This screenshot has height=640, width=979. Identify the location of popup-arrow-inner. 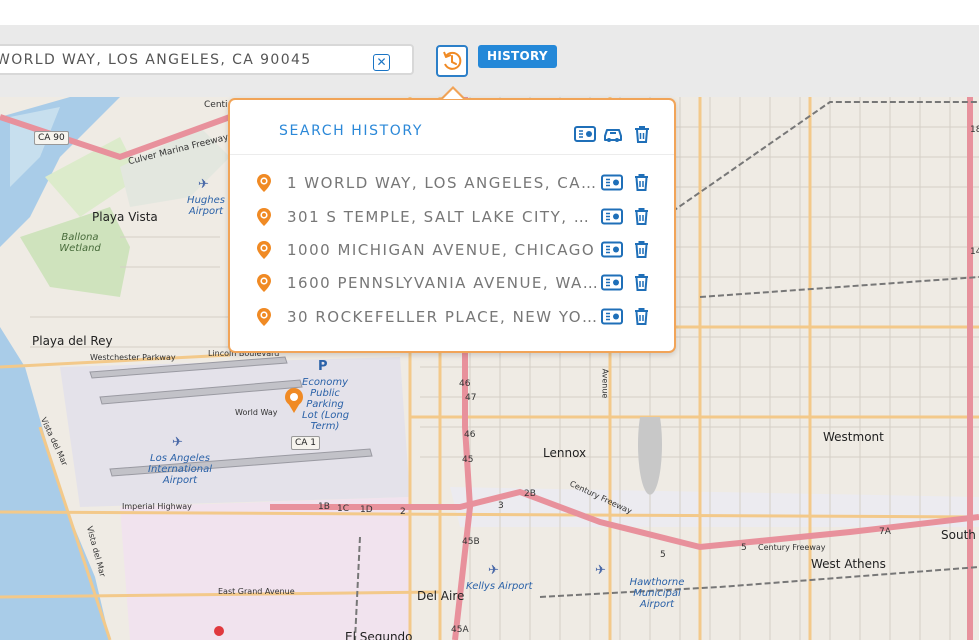
(453, 94).